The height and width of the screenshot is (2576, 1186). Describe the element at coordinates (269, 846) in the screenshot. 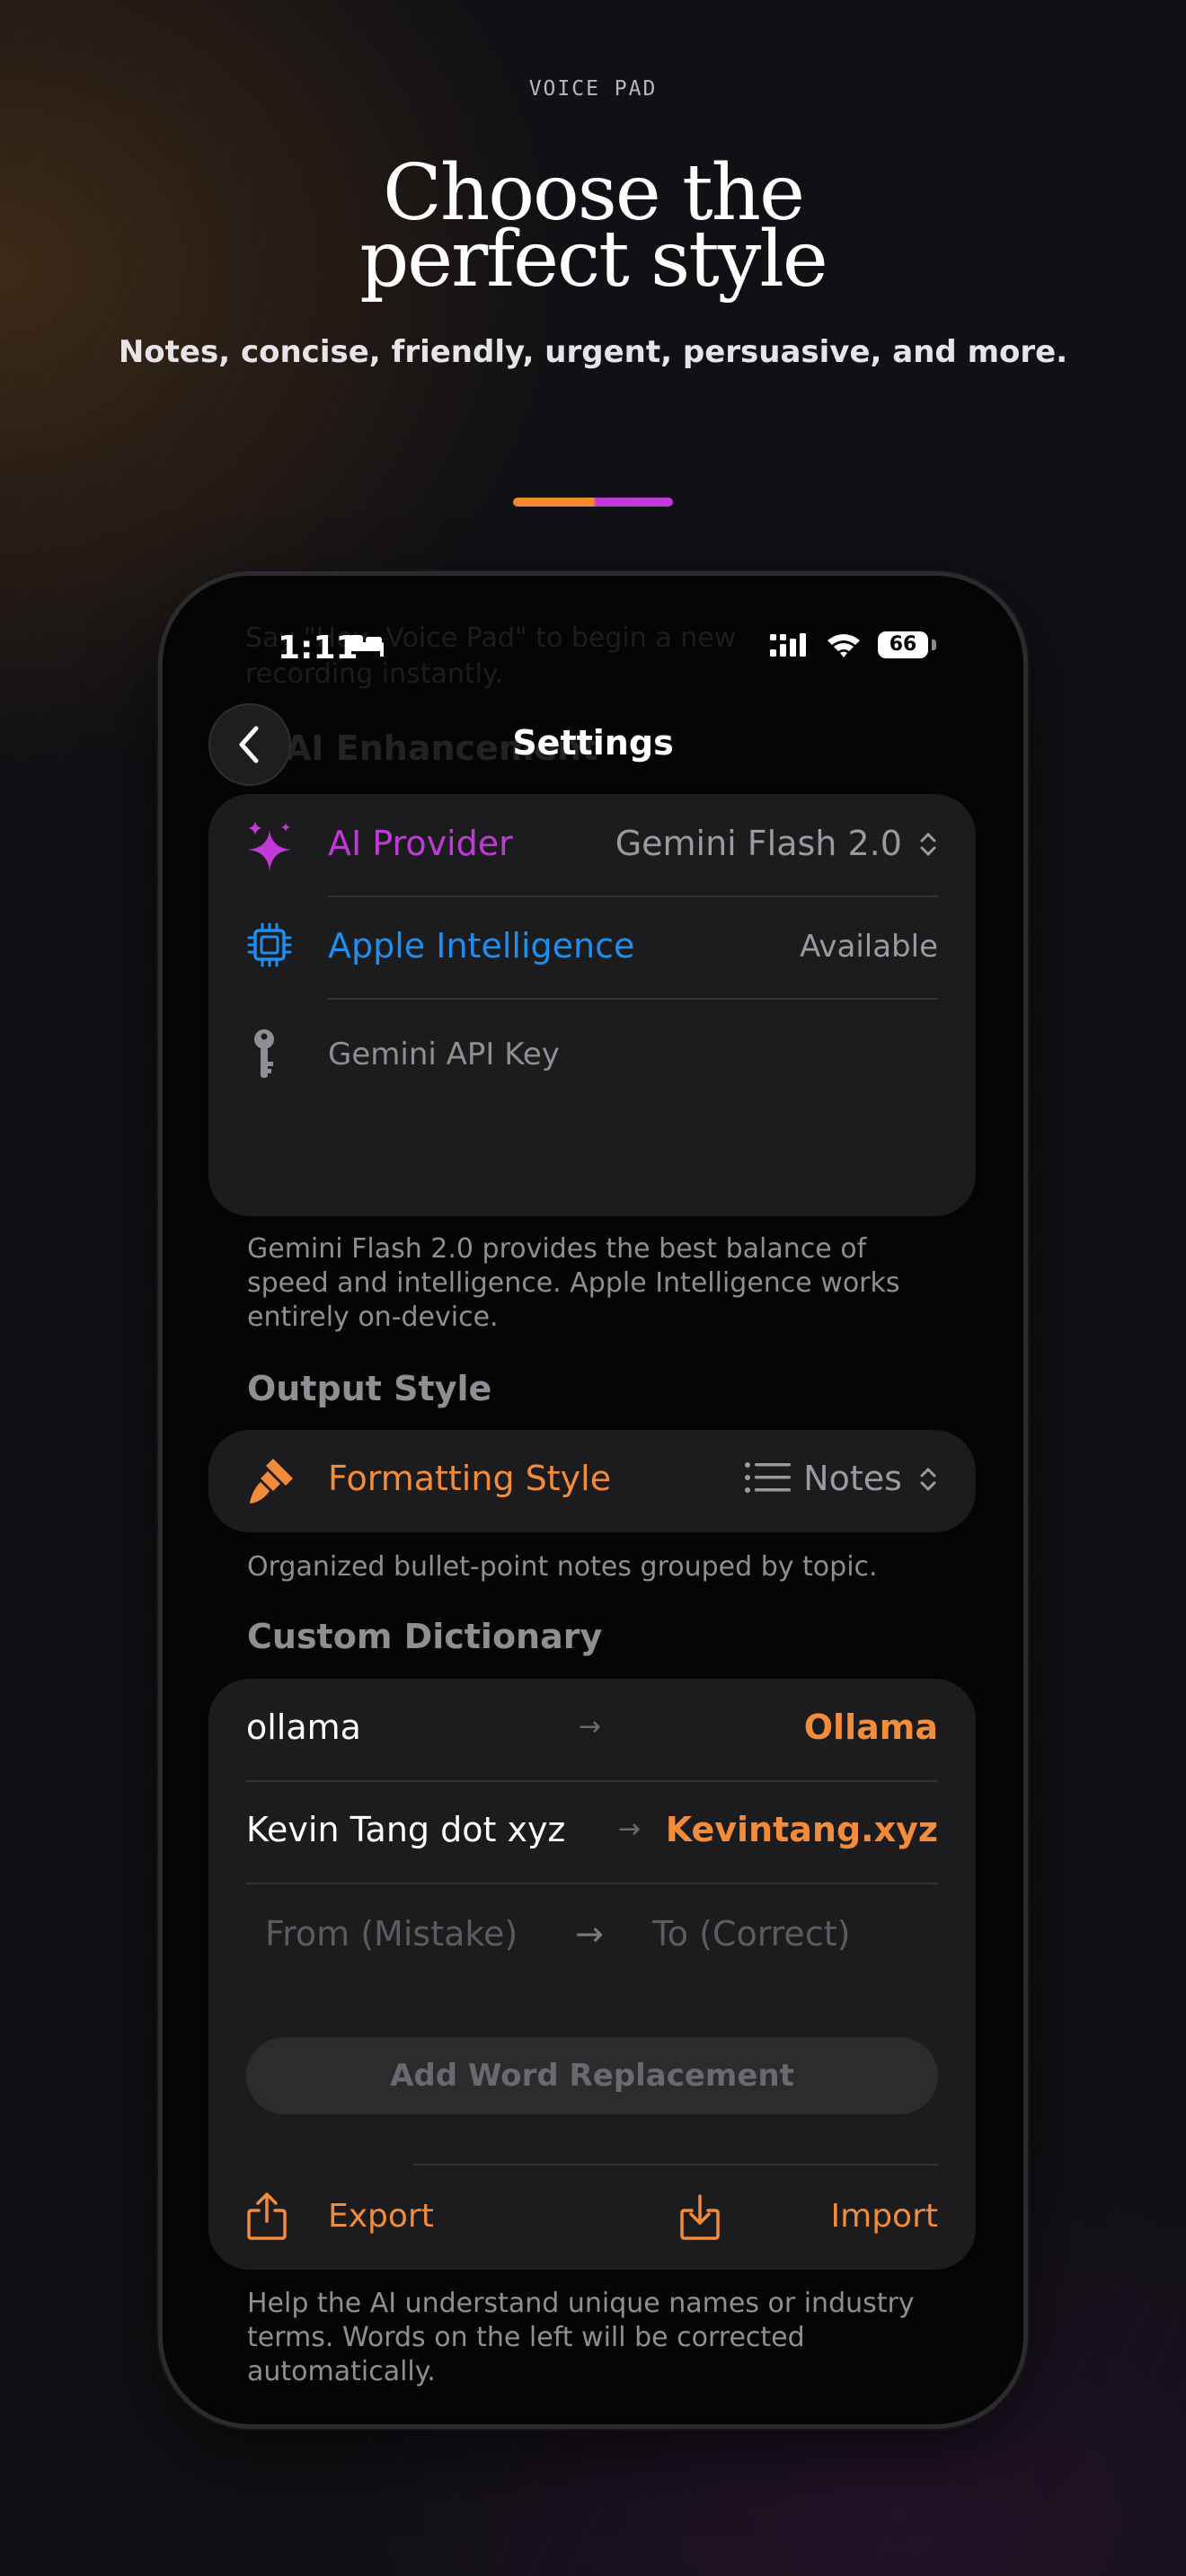

I see `sparkles-icon` at that location.